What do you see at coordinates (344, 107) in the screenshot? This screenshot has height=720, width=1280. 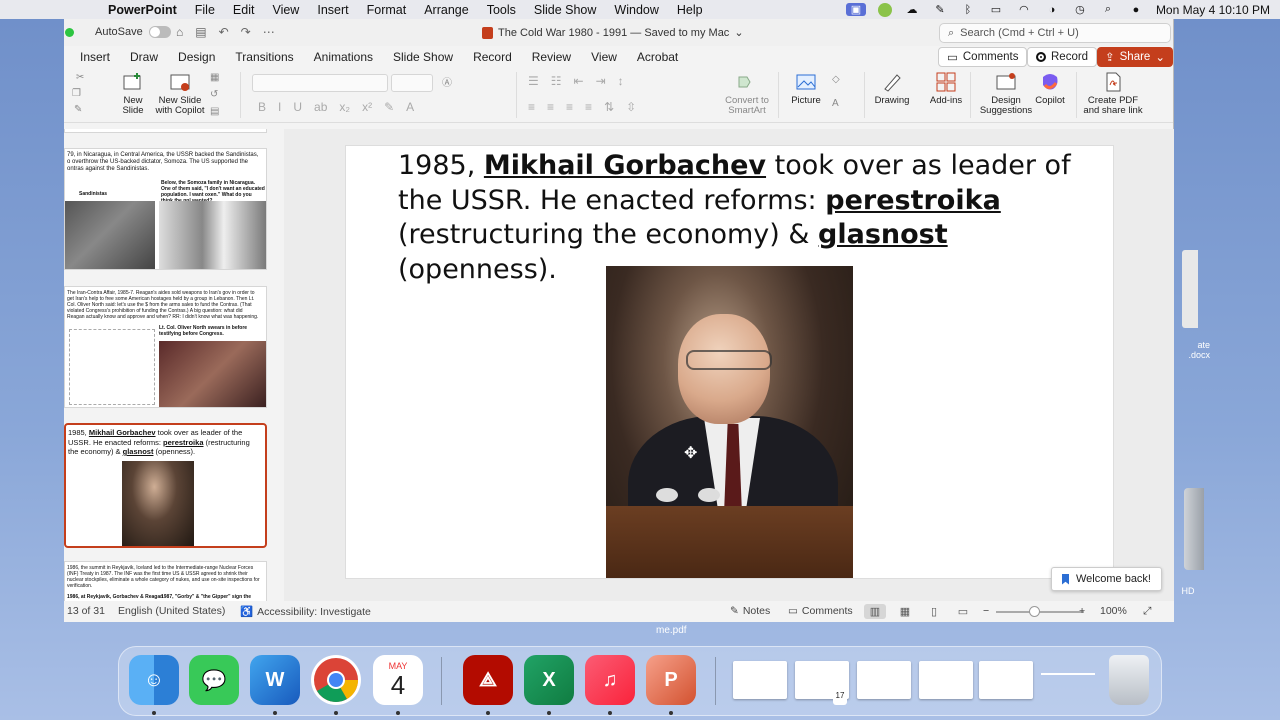 I see `subscript-icon: x₂` at bounding box center [344, 107].